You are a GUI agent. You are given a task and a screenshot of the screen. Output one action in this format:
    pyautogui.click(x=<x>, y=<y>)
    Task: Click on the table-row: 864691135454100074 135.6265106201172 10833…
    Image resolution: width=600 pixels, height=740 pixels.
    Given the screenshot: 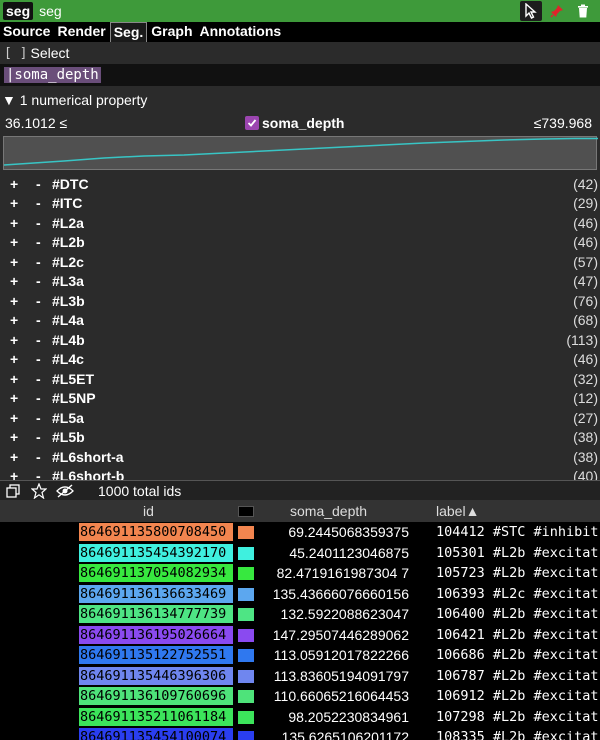 What is the action you would take?
    pyautogui.click(x=300, y=733)
    